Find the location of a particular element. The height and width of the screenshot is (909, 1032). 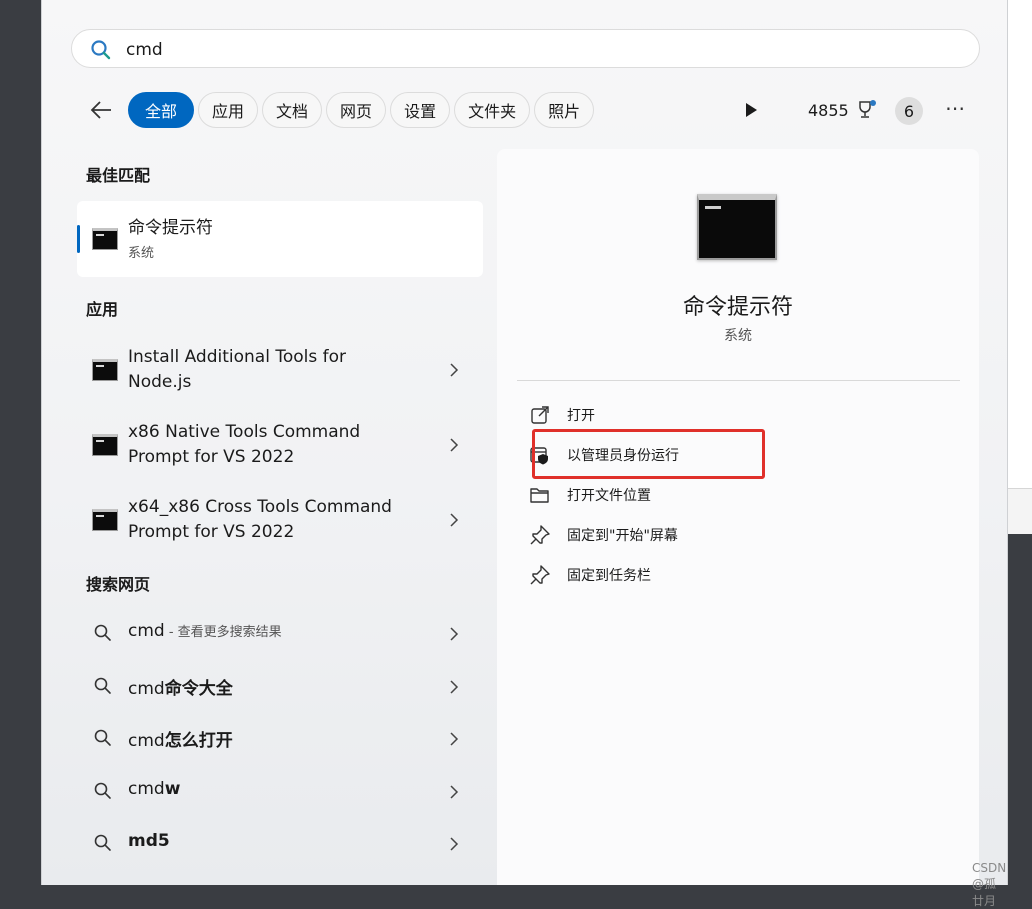

web-suggestion-label: md5 is located at coordinates (149, 841).